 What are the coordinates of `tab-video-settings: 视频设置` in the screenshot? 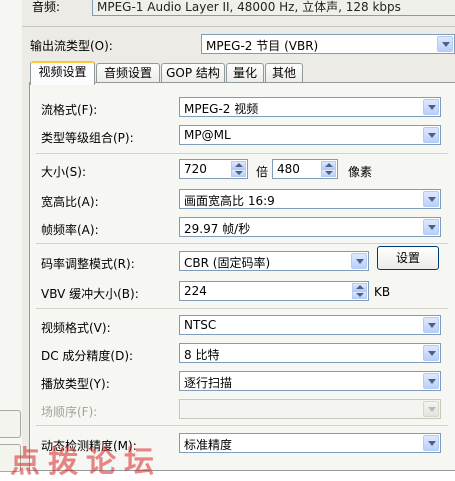 It's located at (62, 73).